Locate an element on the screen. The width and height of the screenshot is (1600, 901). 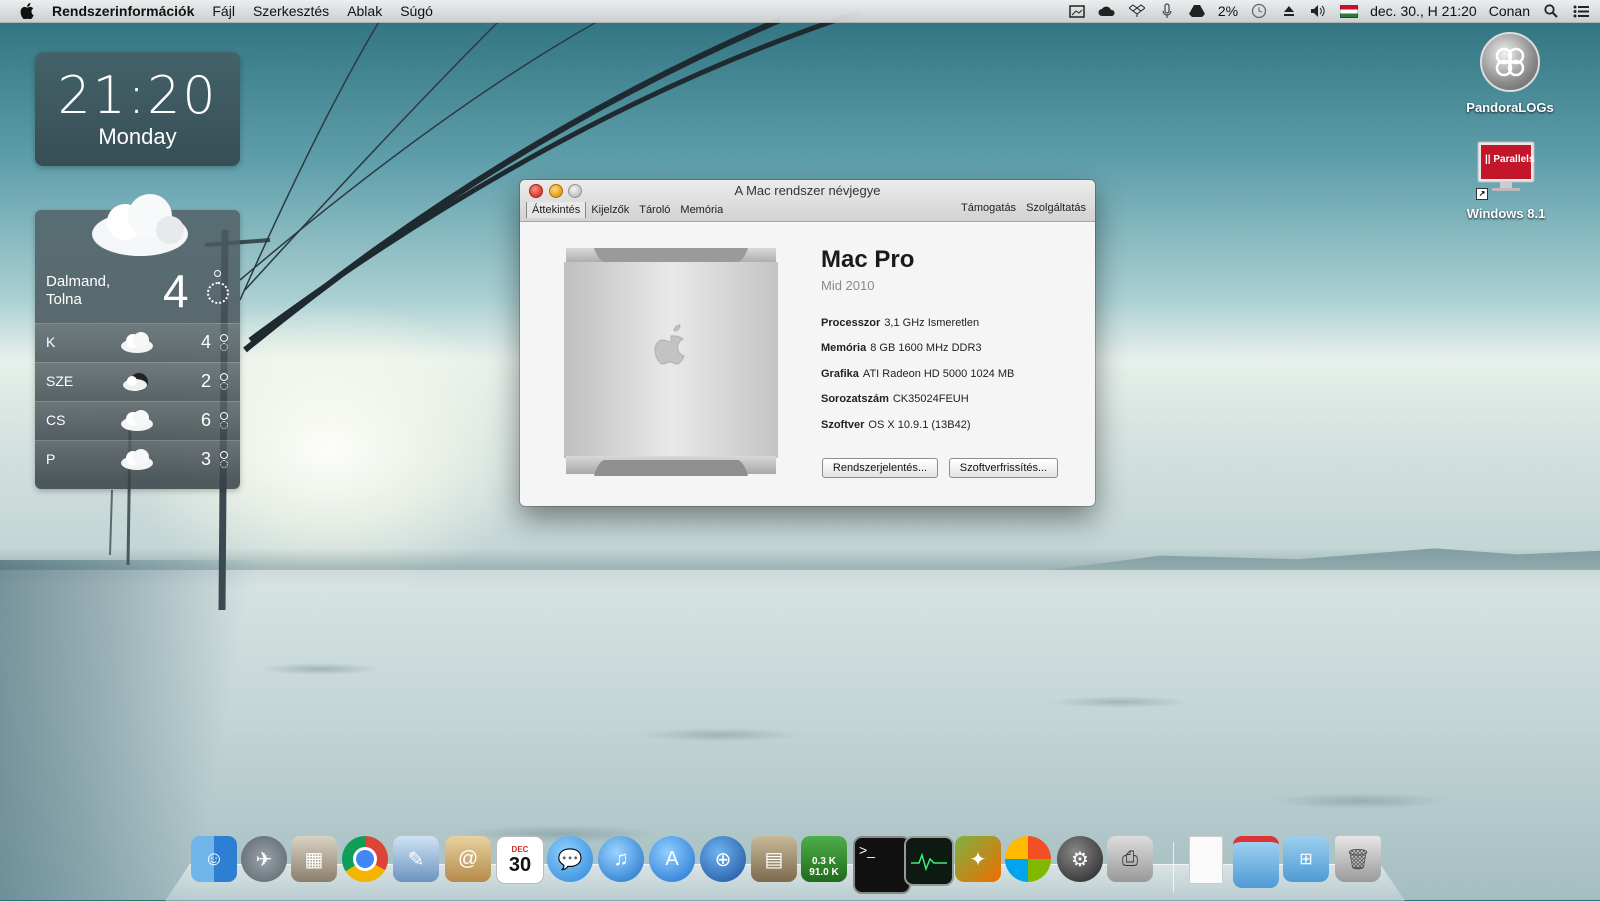
forecast-temp: 4 is located at coordinates (206, 342).